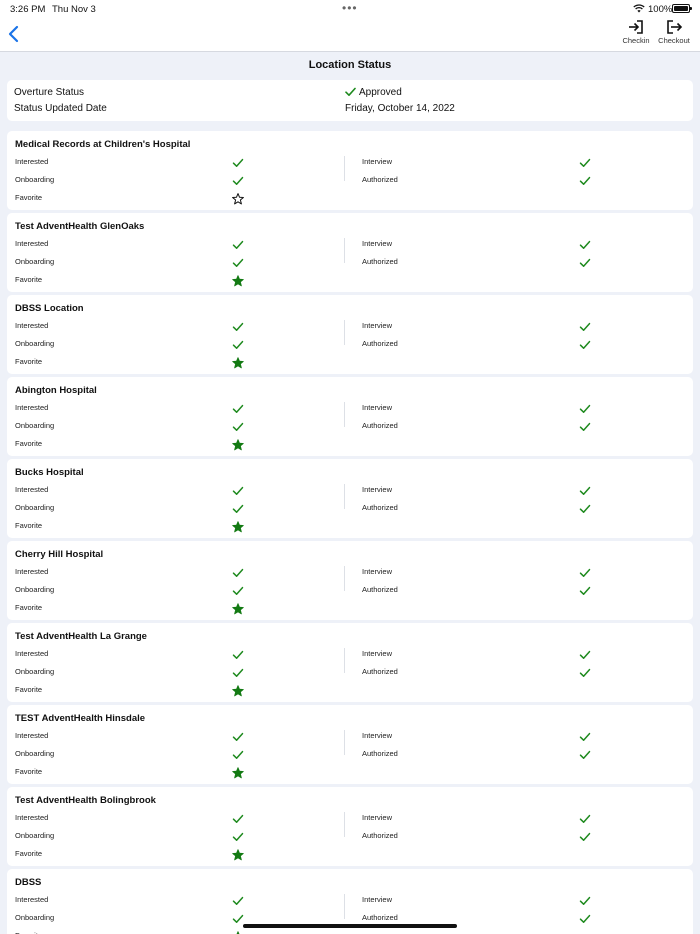  What do you see at coordinates (80, 226) in the screenshot?
I see `location-name: Test AdventHealth GlenOaks` at bounding box center [80, 226].